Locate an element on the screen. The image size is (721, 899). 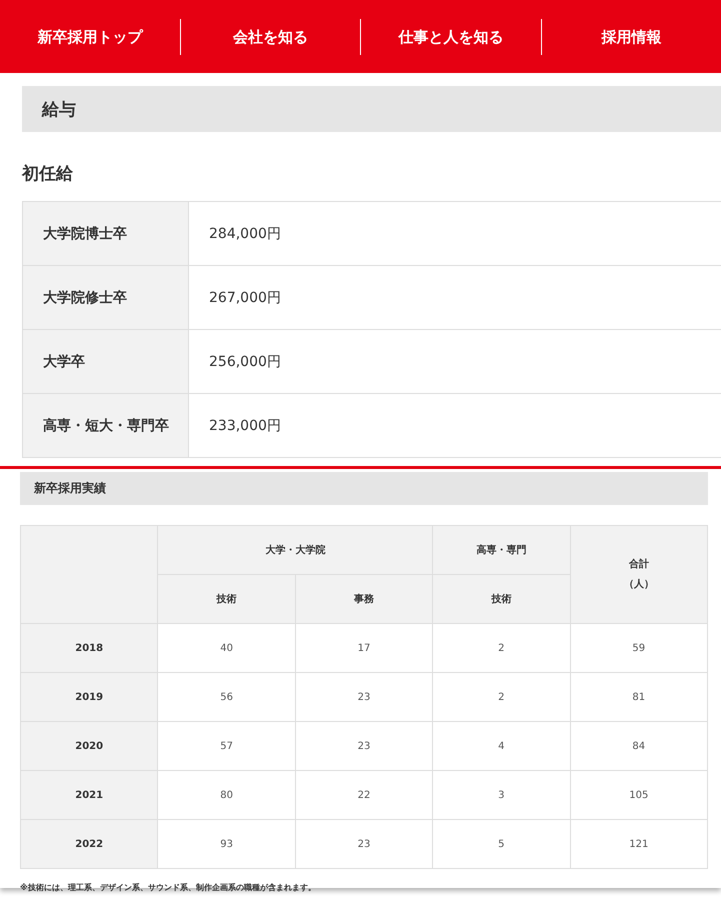
table-cell: 80 is located at coordinates (227, 795).